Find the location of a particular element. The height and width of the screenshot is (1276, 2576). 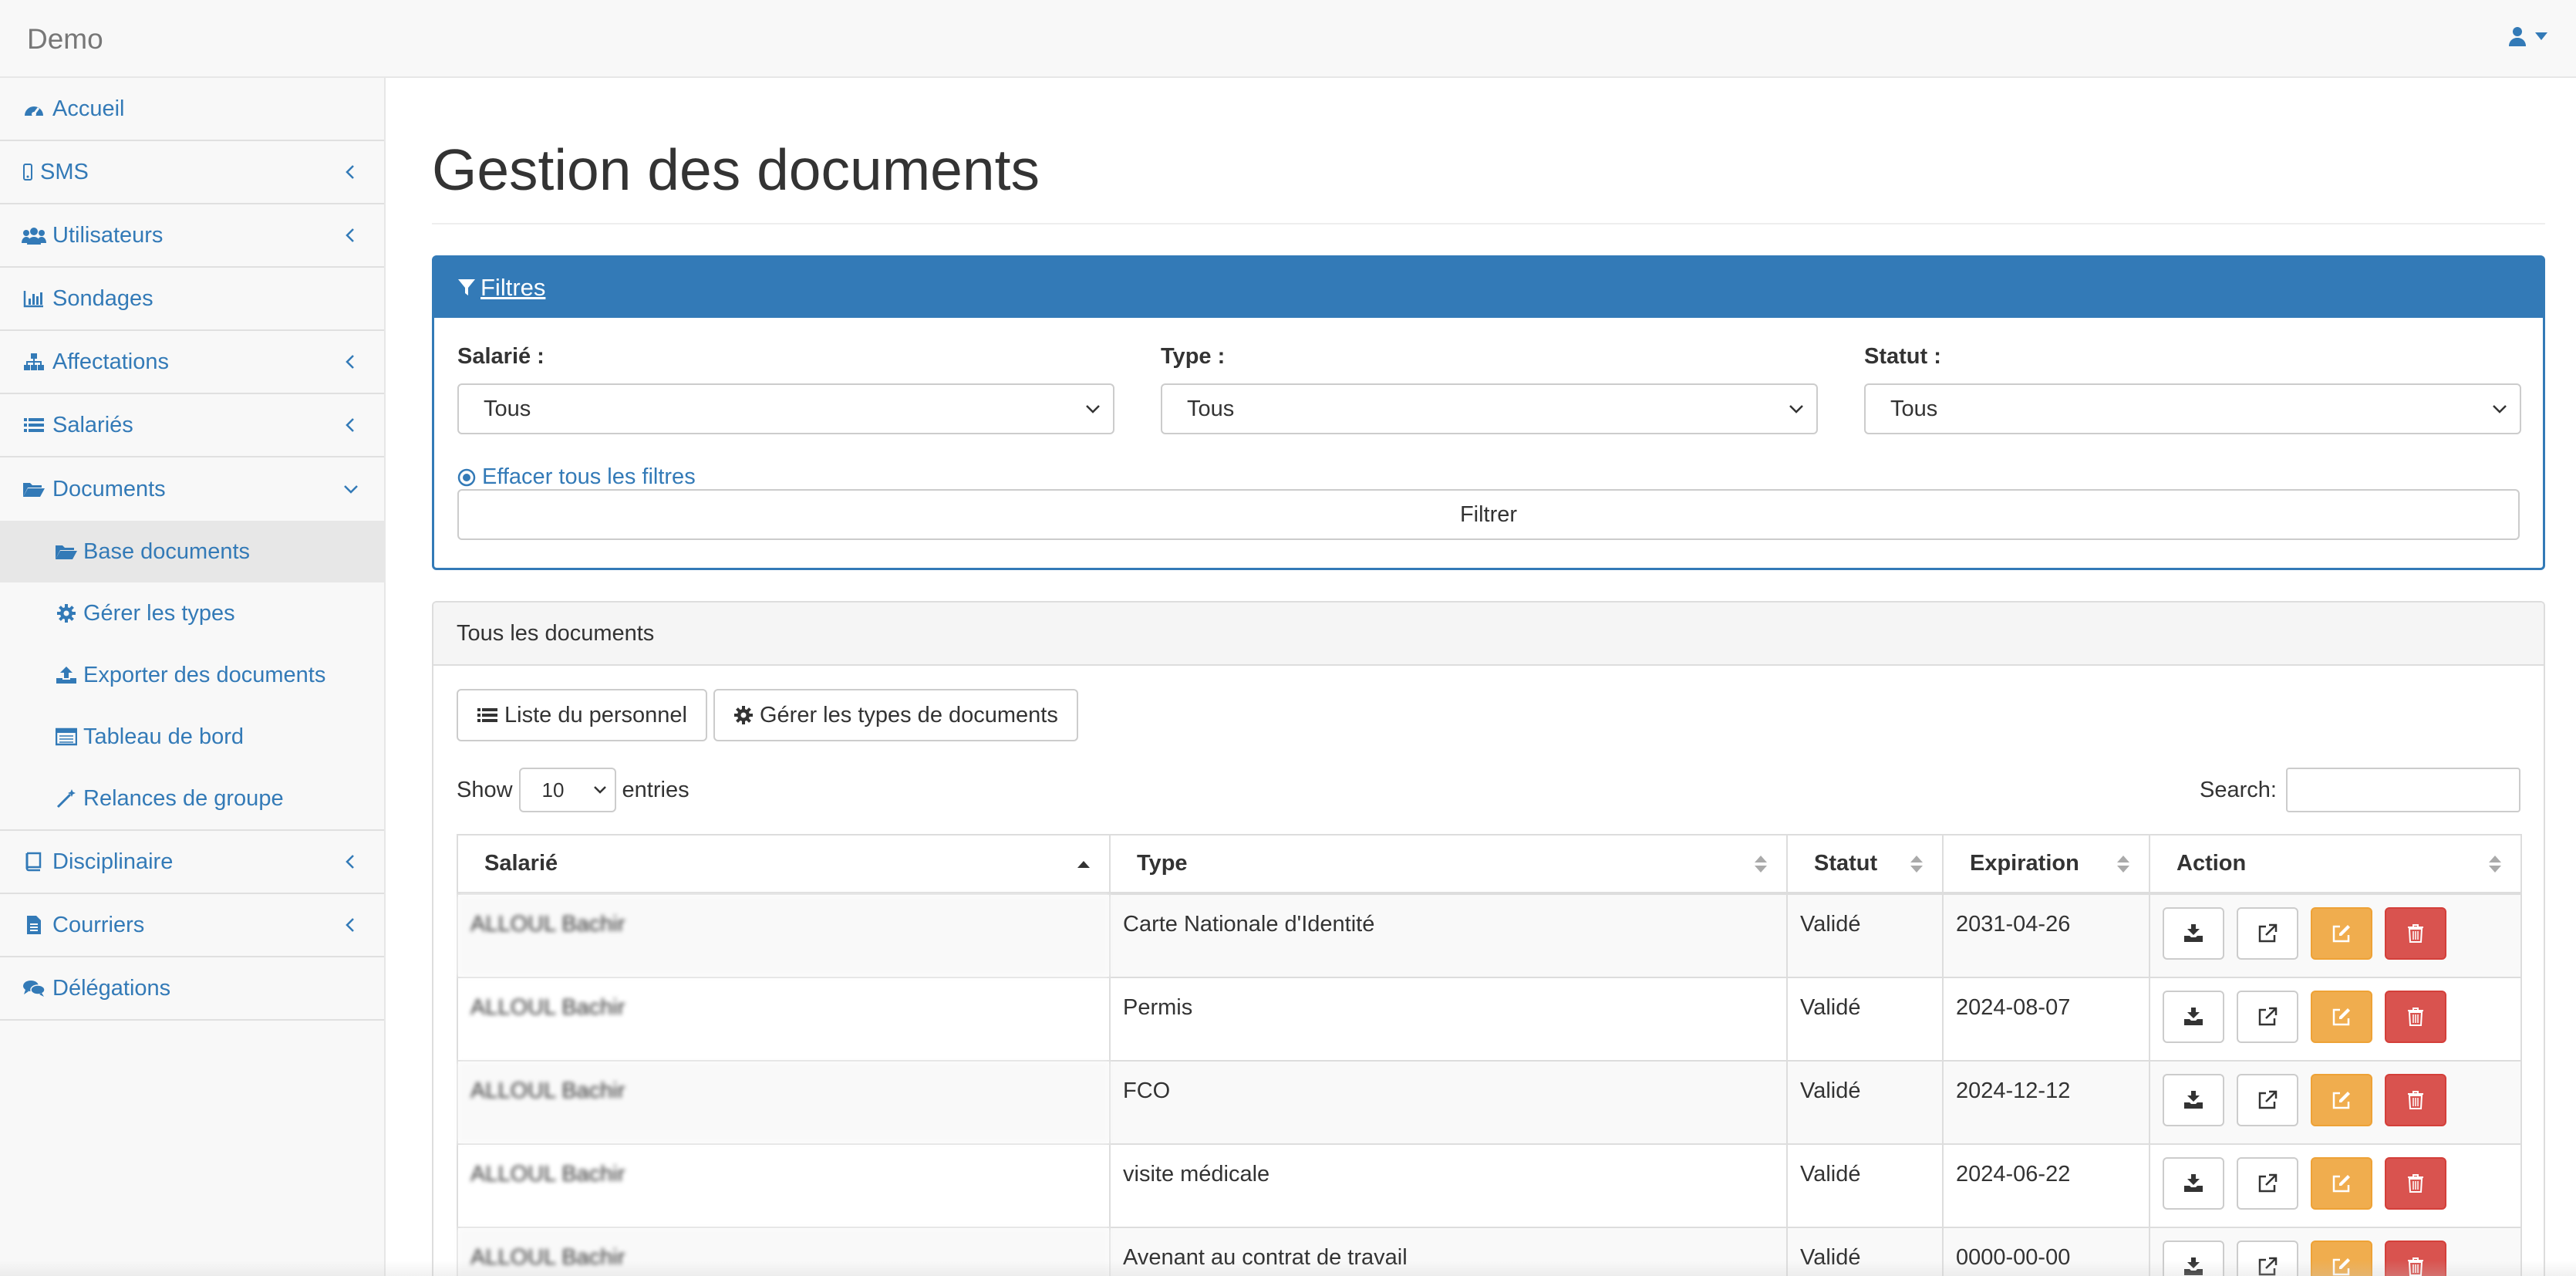

clear-filters-link: Effacer tous les filtres is located at coordinates (576, 477).